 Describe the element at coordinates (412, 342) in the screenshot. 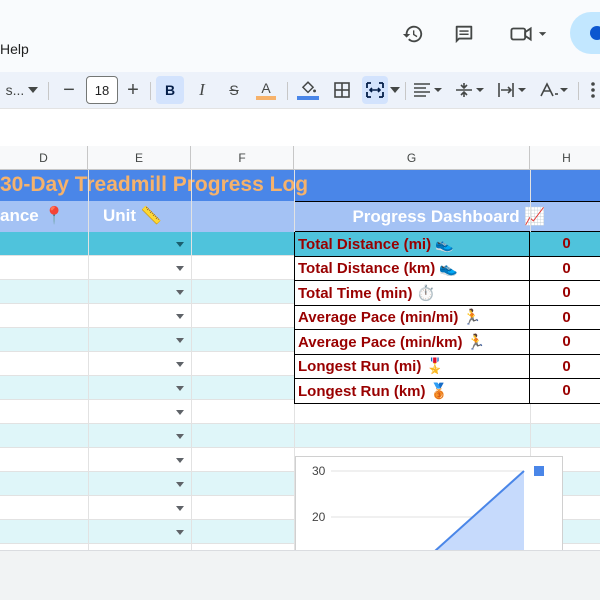

I see `dashboard-metric-label: Average Pace (min/km) 🏃` at that location.